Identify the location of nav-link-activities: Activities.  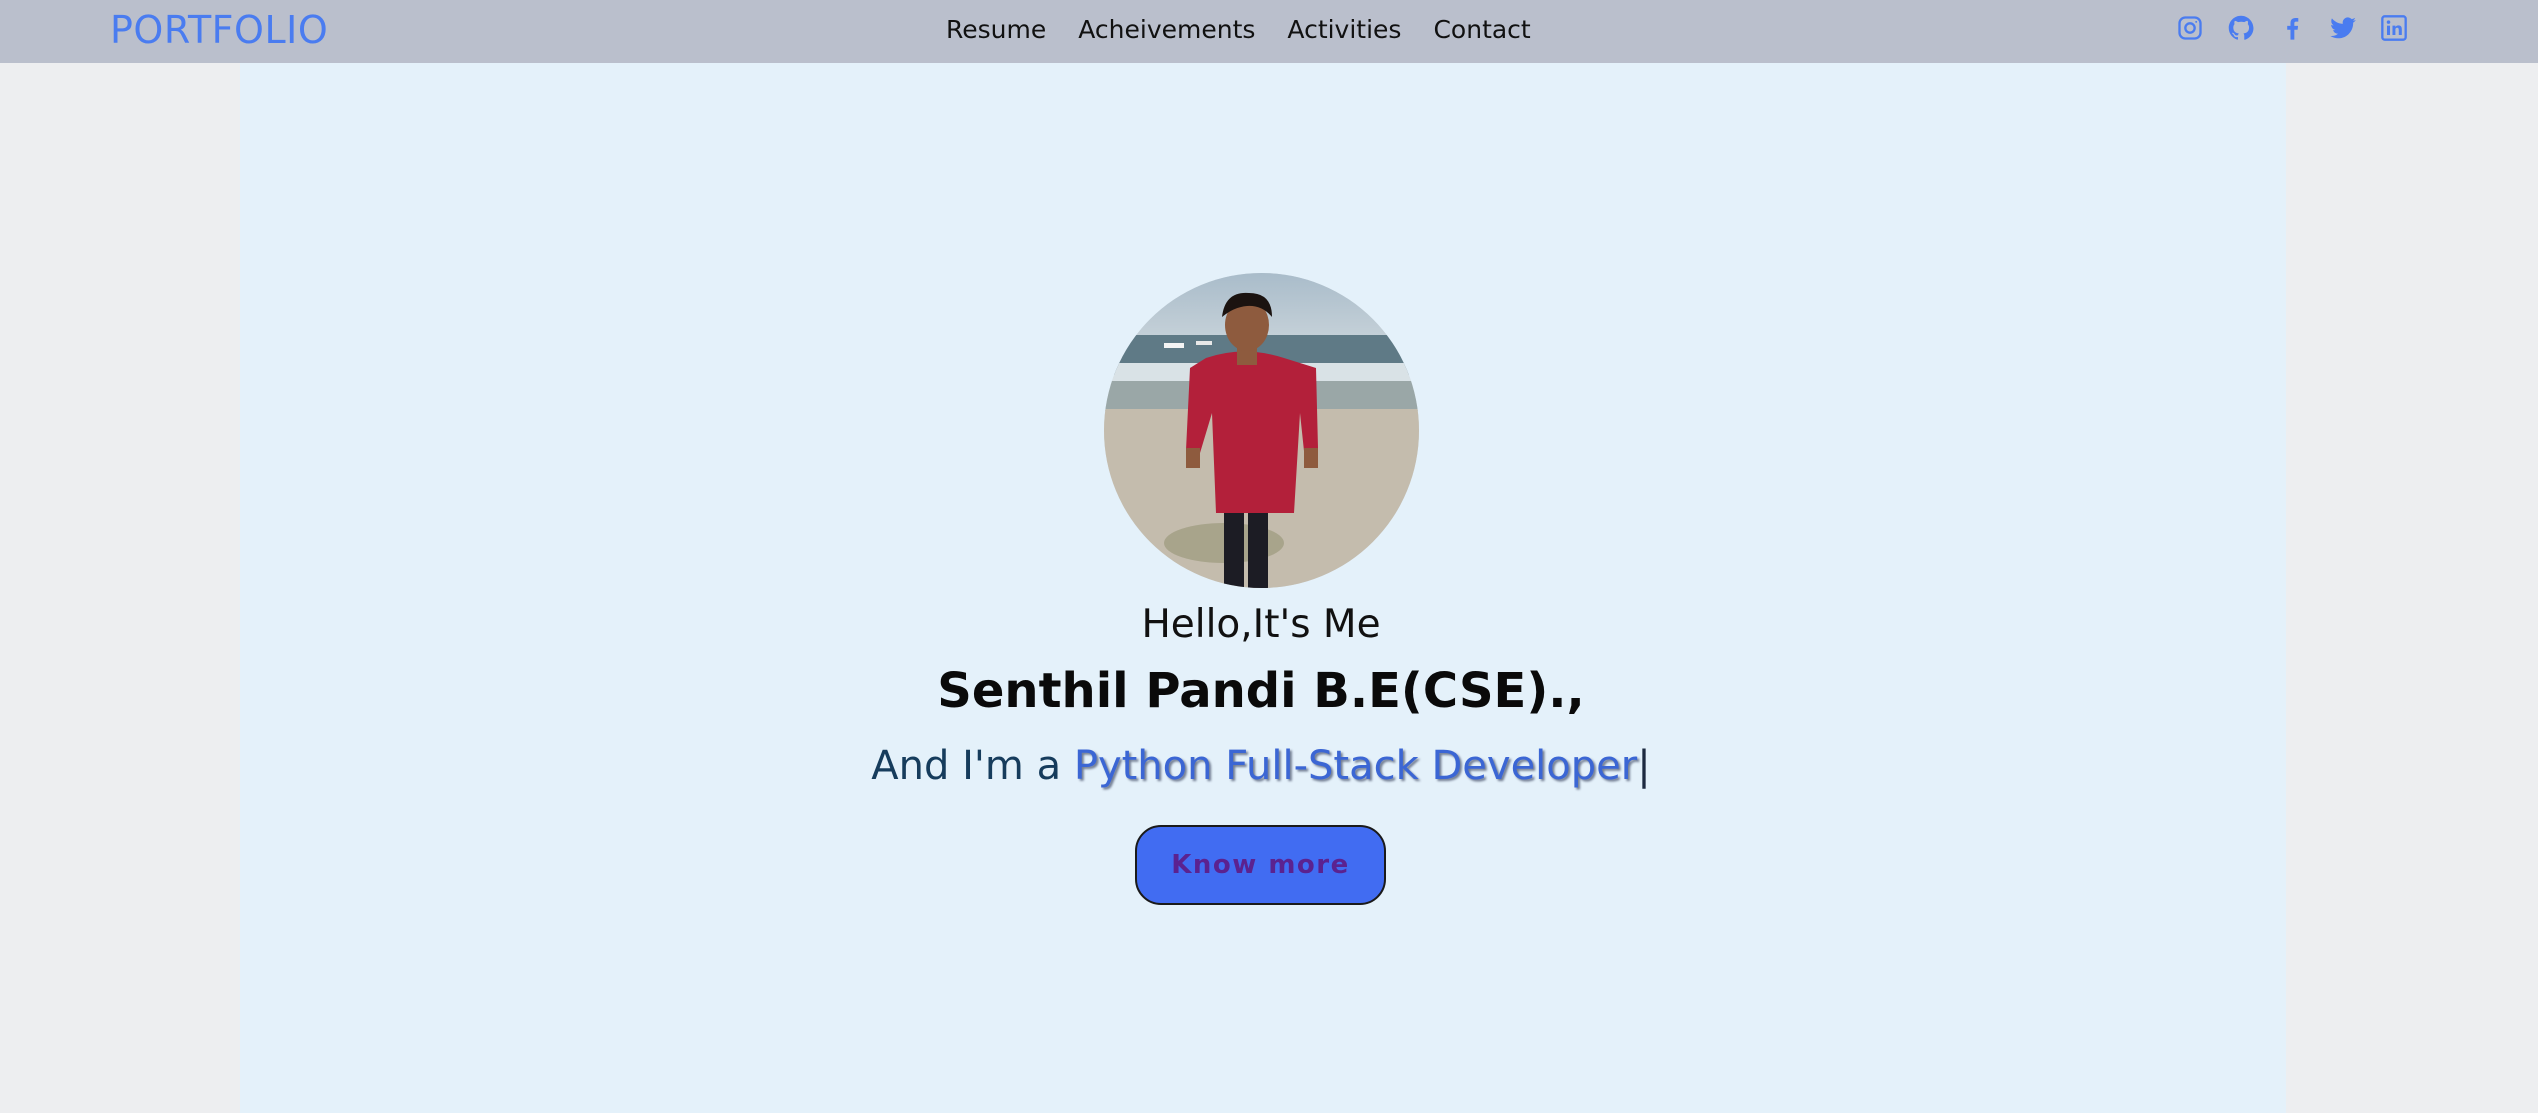
(1344, 30).